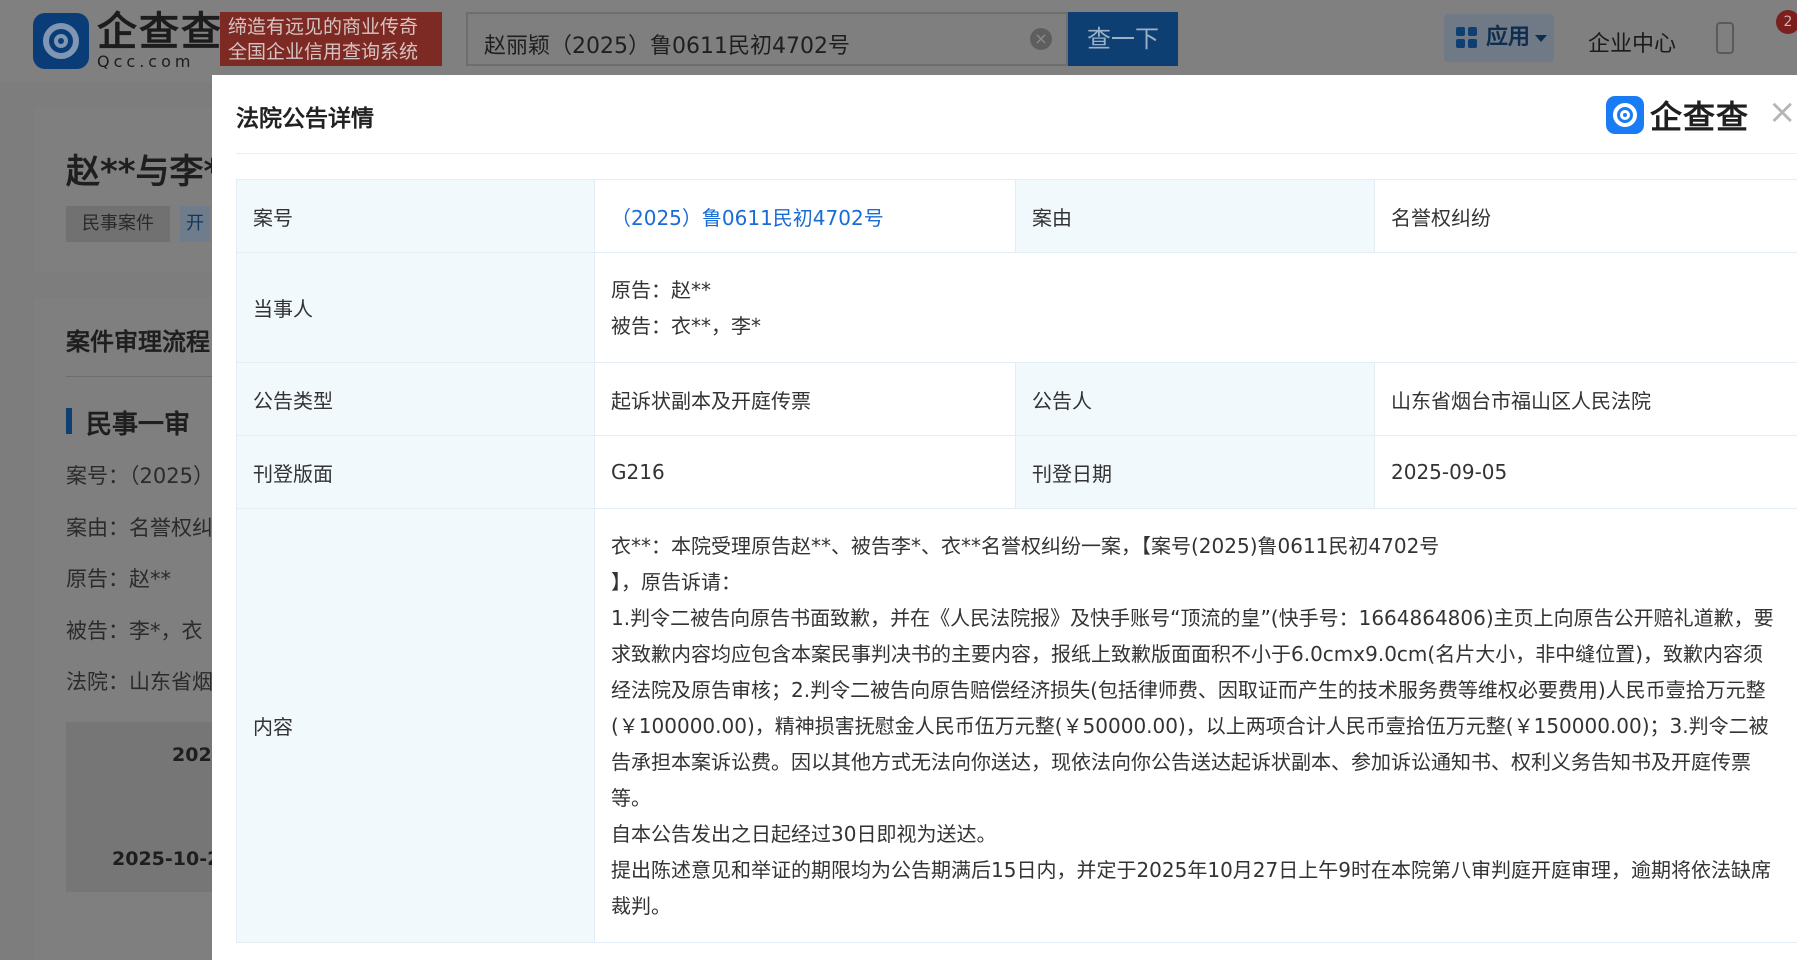  What do you see at coordinates (805, 472) in the screenshot?
I see `page-value: G216` at bounding box center [805, 472].